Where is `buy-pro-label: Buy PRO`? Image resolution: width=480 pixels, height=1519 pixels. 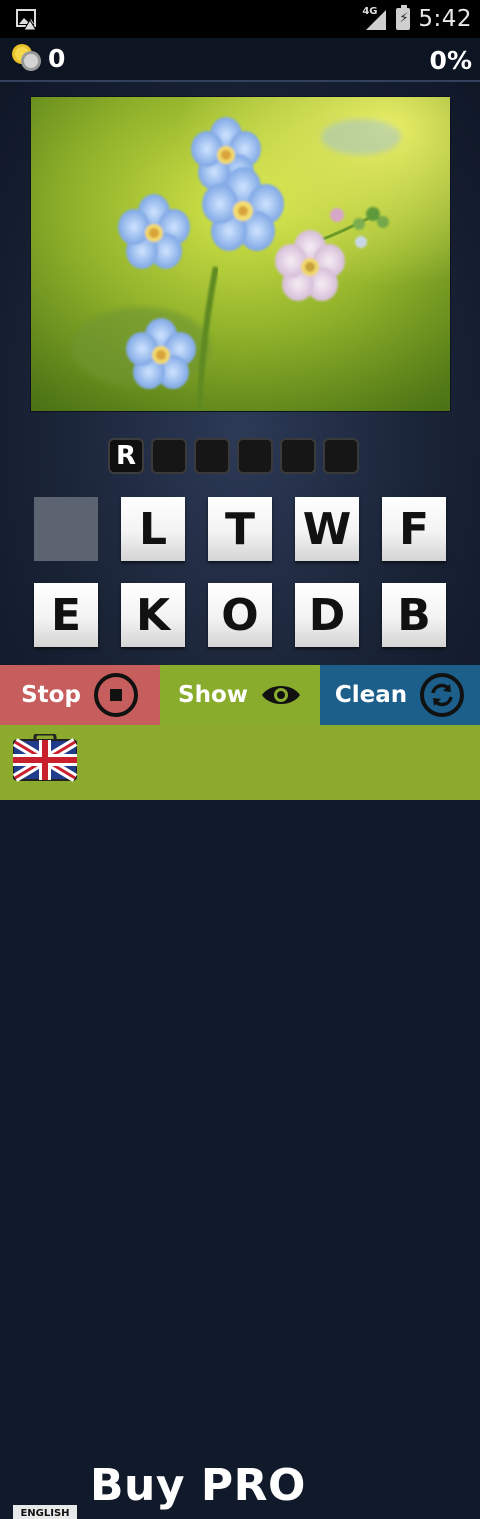
buy-pro-label: Buy PRO is located at coordinates (198, 1485).